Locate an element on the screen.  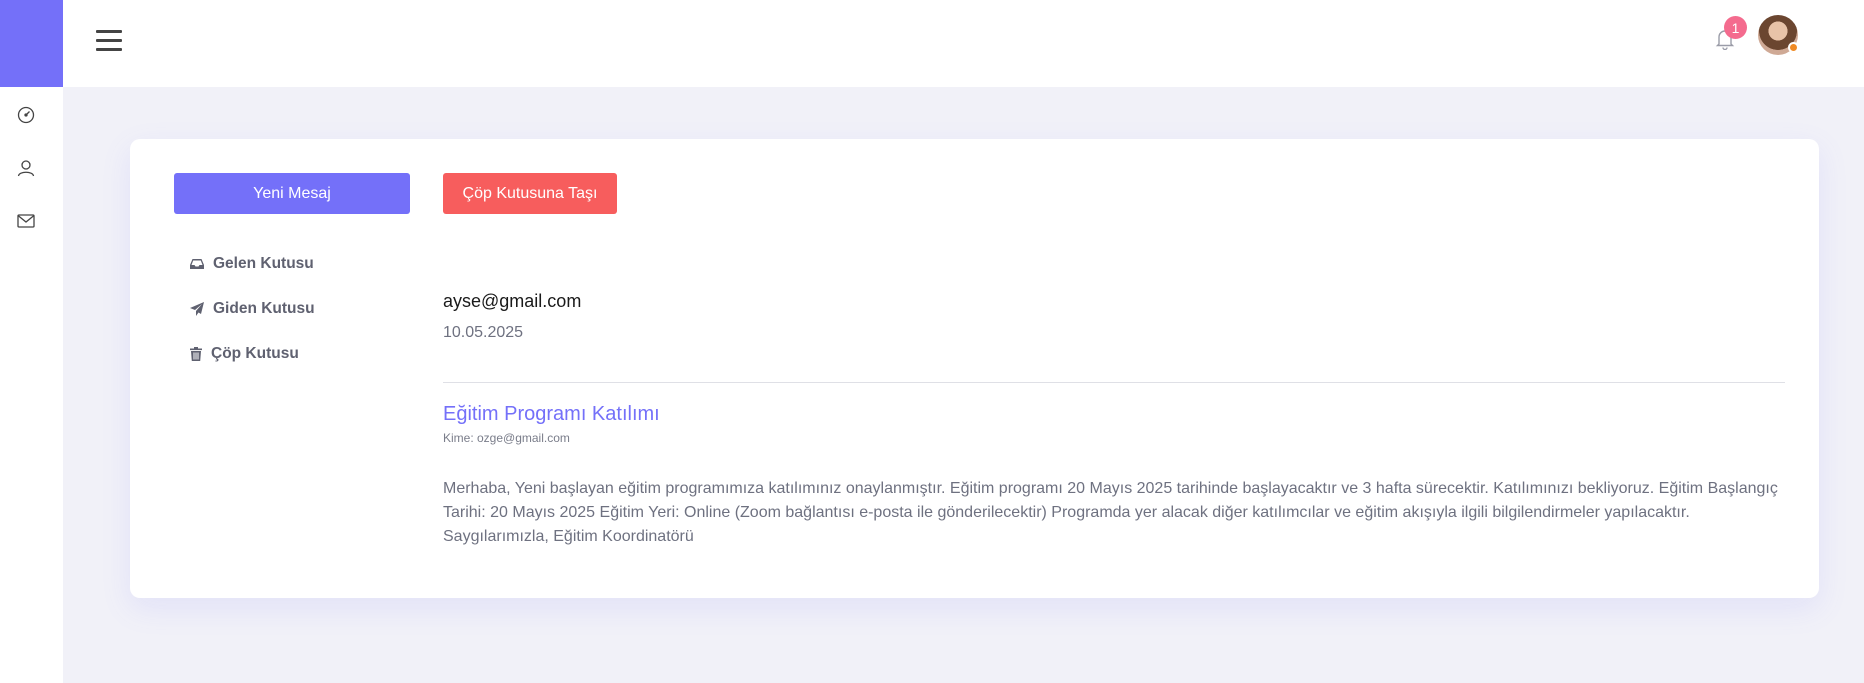
divider is located at coordinates (1114, 382).